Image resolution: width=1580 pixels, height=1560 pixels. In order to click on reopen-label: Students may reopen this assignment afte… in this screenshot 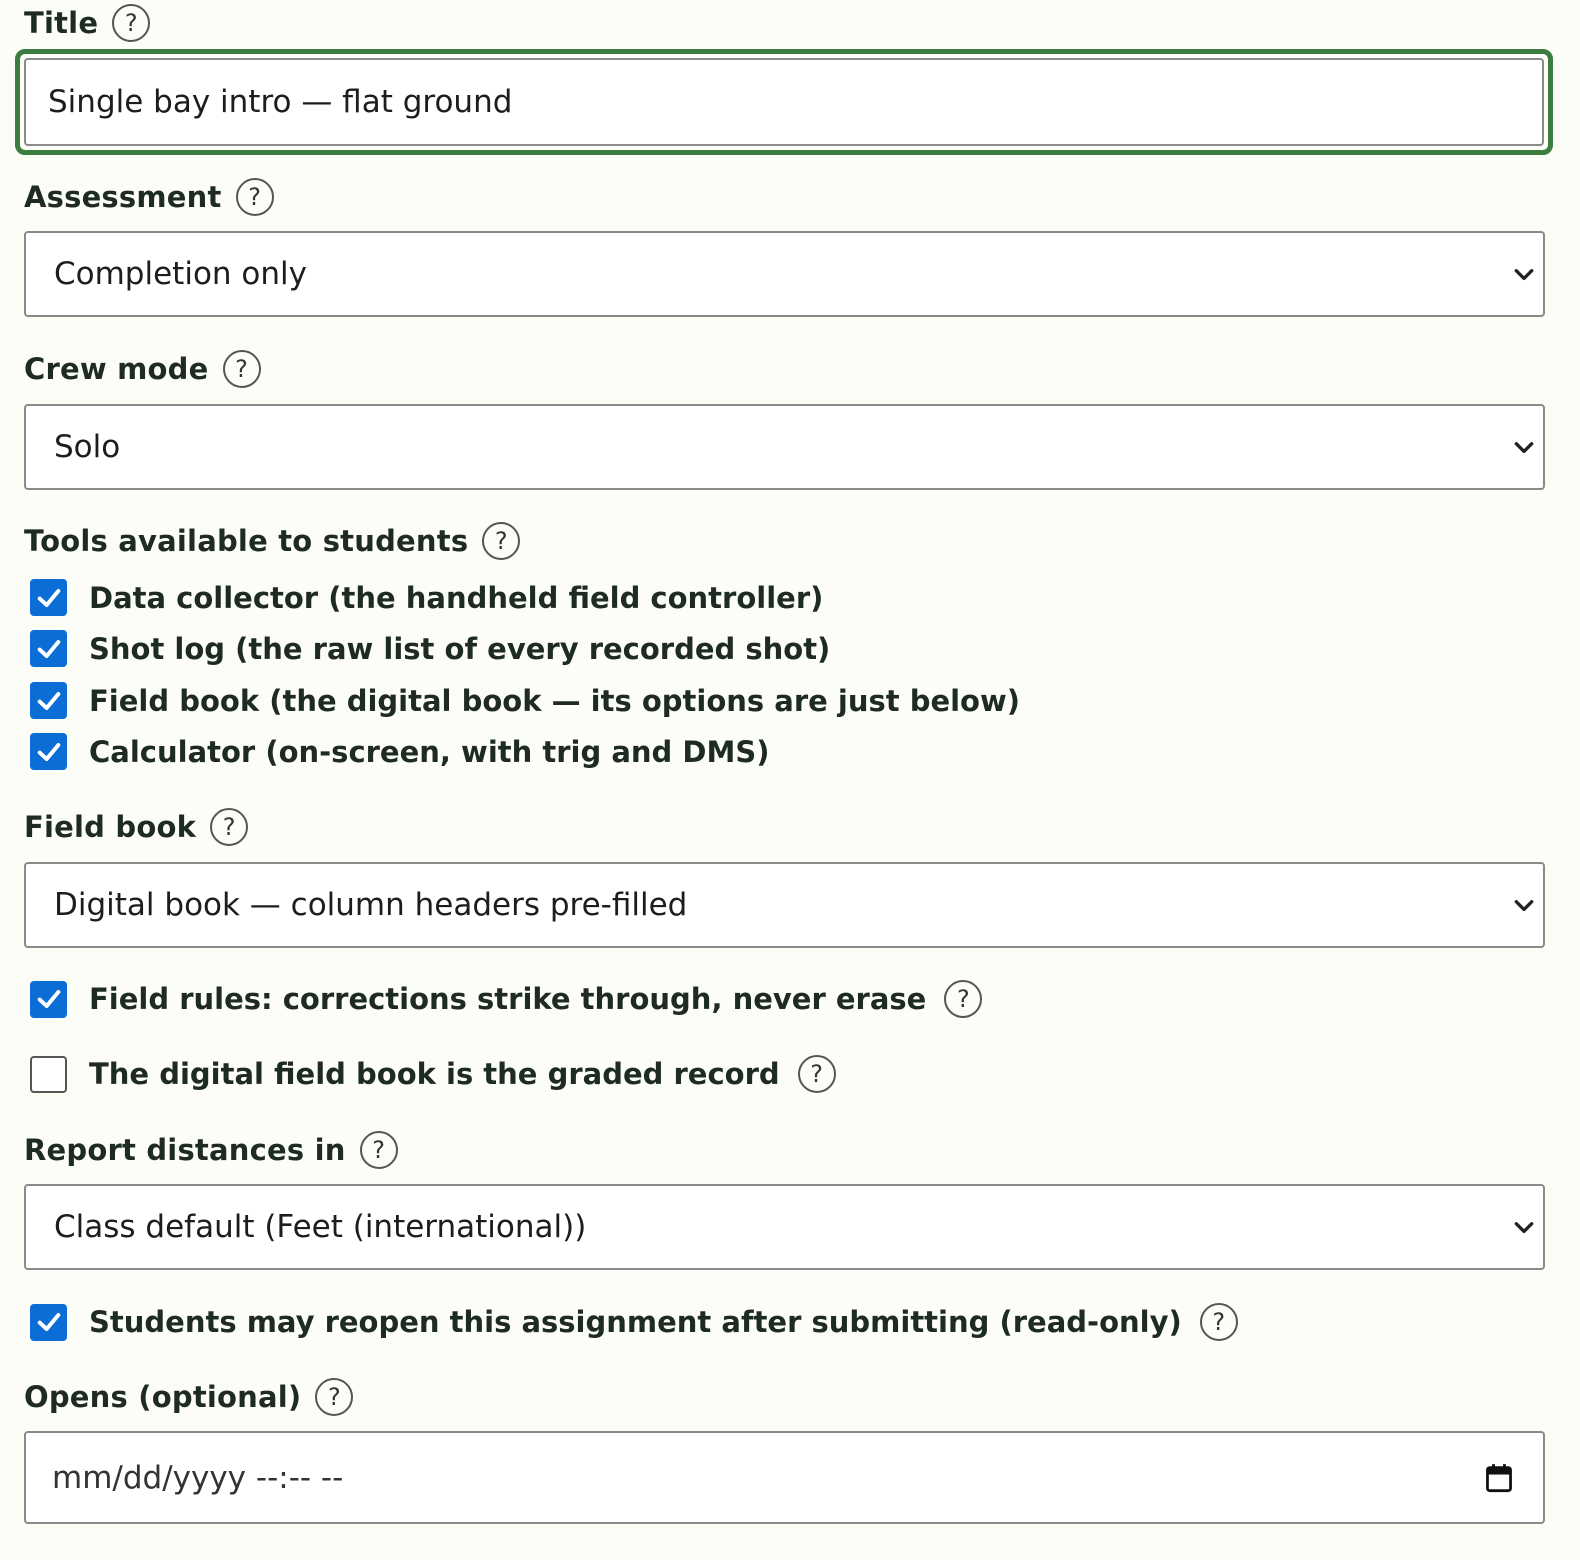, I will do `click(635, 1322)`.